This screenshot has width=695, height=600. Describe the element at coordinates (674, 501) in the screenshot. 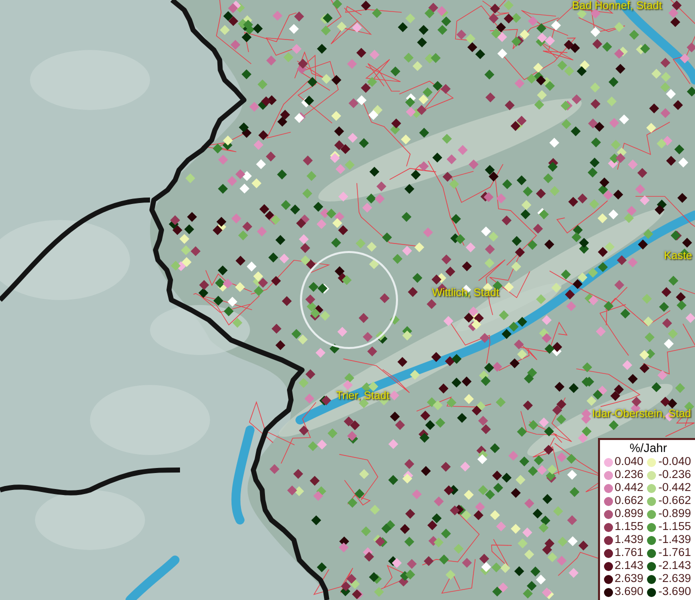

I see `legend-value: -0.662` at that location.